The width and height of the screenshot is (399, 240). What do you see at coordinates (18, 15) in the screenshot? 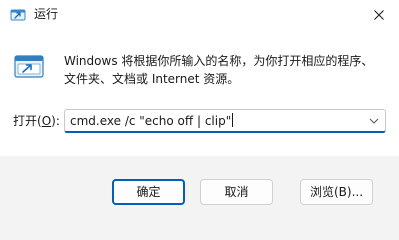
I see `run-icon` at bounding box center [18, 15].